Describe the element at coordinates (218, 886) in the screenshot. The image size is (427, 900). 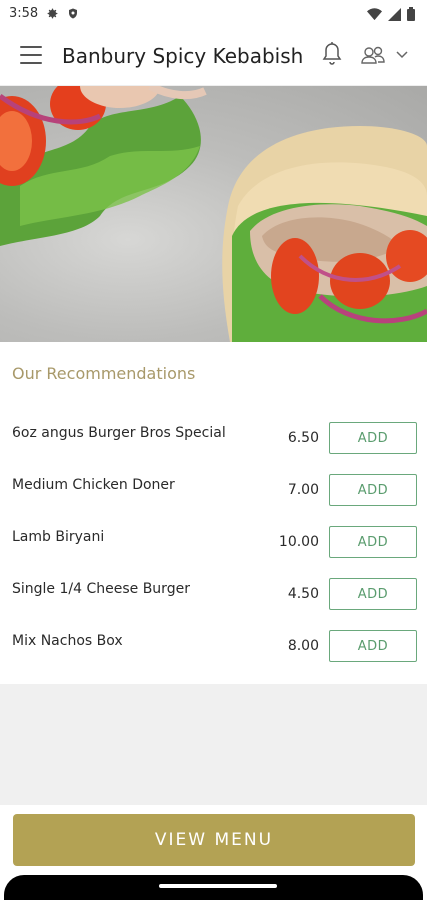
I see `home-gesture-pill` at that location.